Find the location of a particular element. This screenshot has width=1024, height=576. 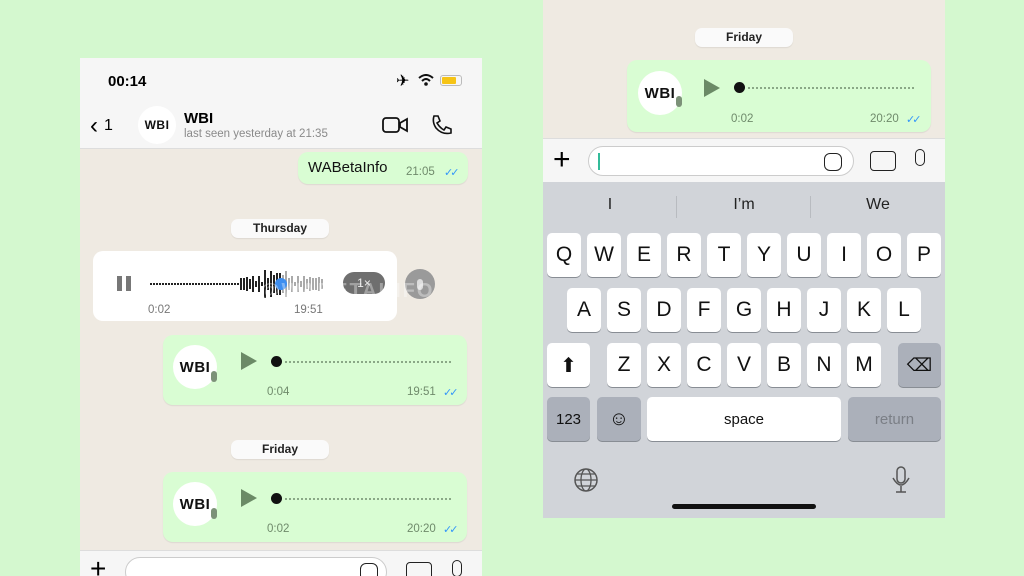

emoji-key: ☺ is located at coordinates (619, 419).